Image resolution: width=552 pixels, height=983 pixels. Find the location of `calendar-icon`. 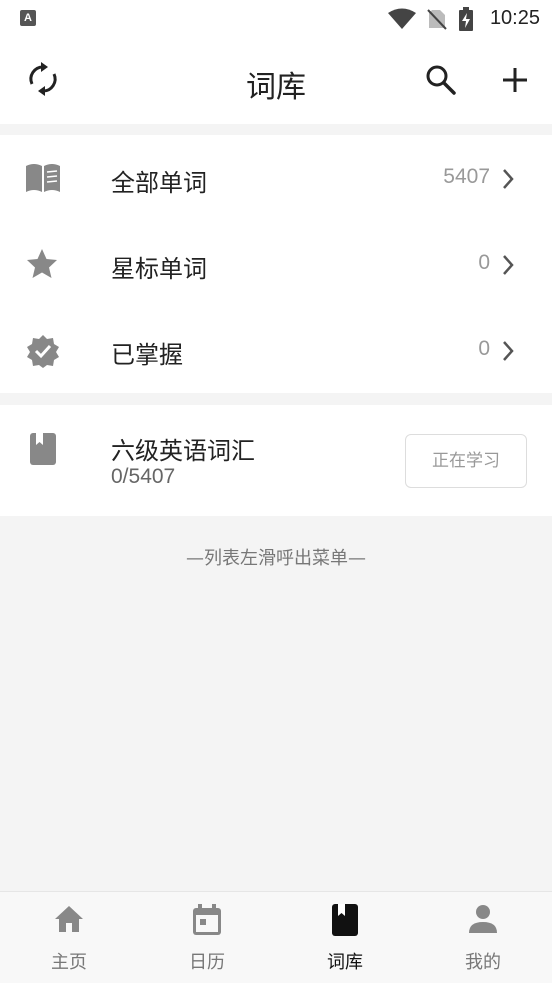

calendar-icon is located at coordinates (207, 919).